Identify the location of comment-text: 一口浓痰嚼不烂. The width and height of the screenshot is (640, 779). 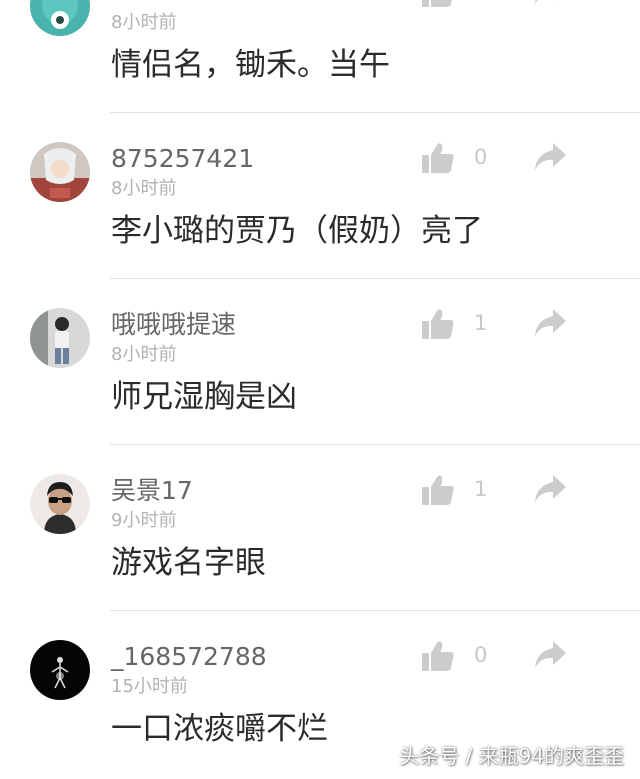
(219, 729).